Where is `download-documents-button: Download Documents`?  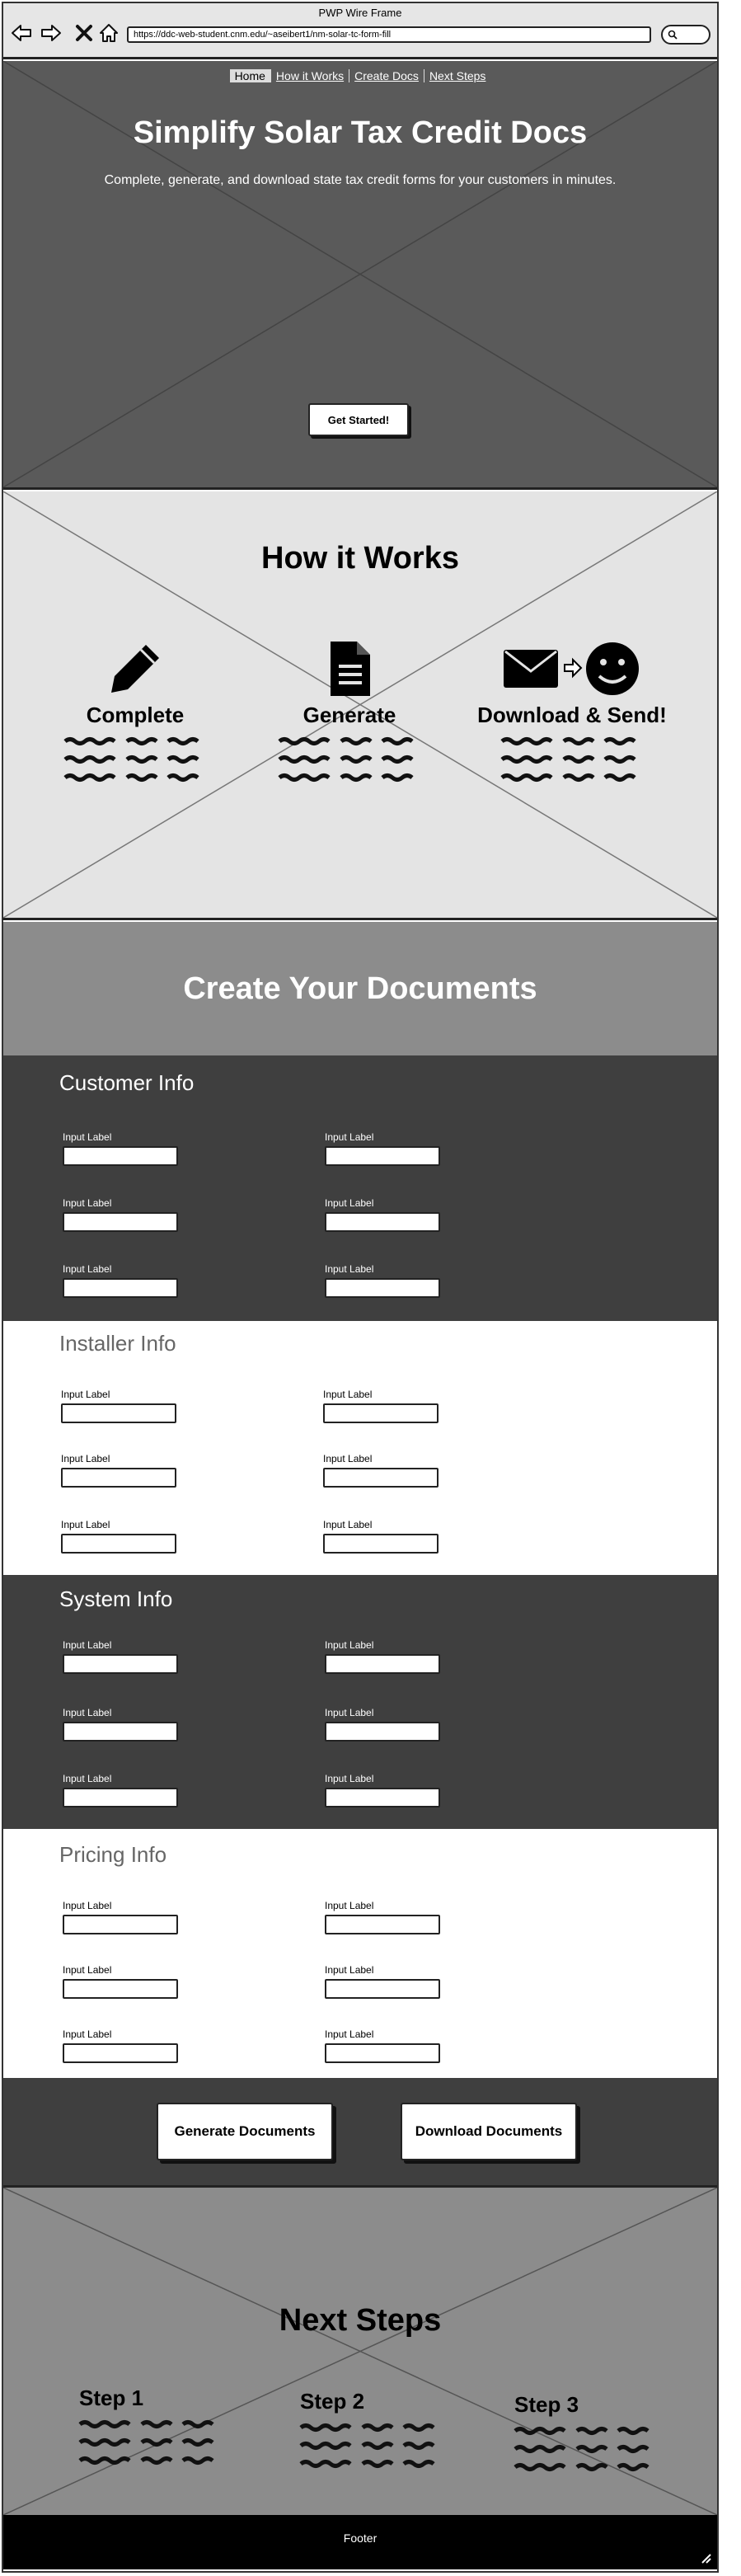 download-documents-button: Download Documents is located at coordinates (489, 2131).